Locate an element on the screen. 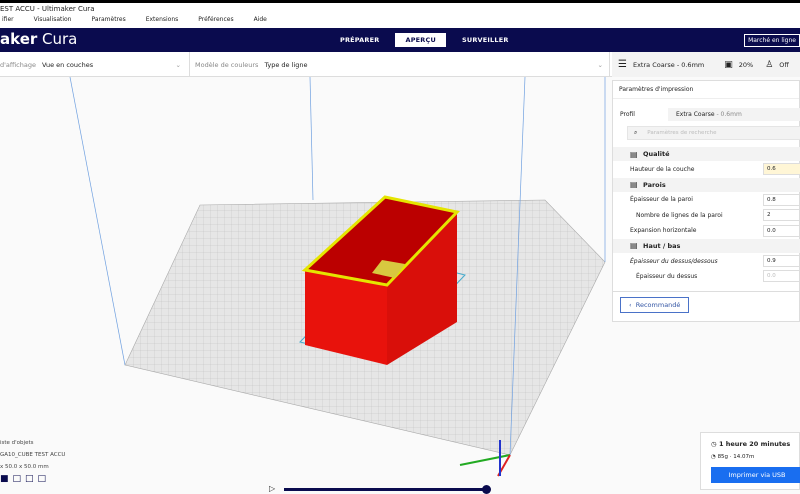 This screenshot has height=494, width=800. menu-item: Préférences is located at coordinates (215, 22).